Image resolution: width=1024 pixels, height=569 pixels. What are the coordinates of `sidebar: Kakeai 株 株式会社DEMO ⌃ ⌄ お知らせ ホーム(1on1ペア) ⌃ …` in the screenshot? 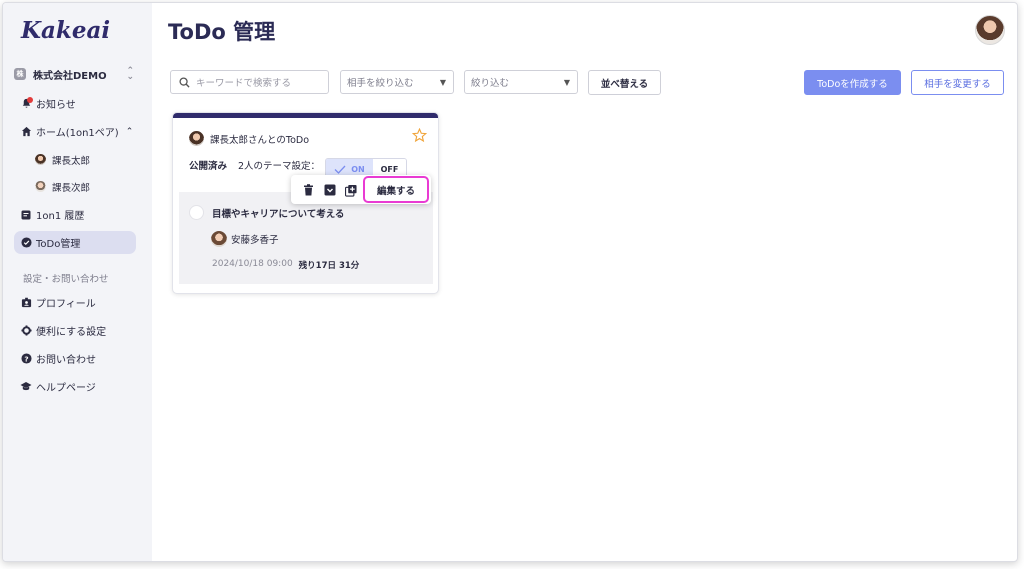 It's located at (77, 282).